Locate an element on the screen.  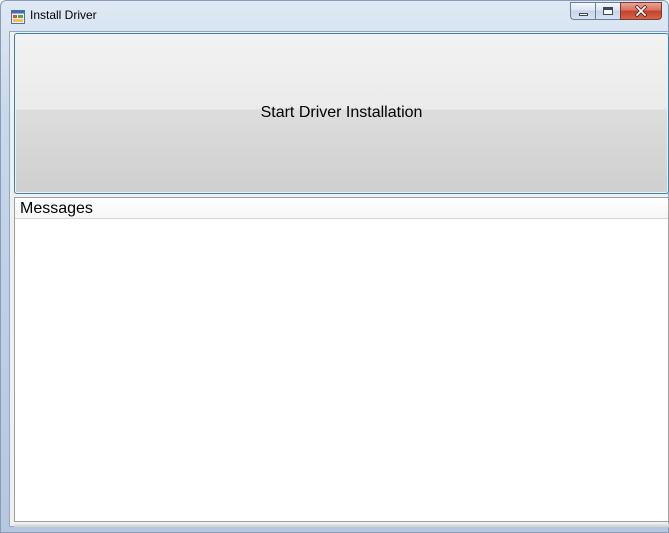
start-button-label: Start Driver Installation is located at coordinates (341, 112).